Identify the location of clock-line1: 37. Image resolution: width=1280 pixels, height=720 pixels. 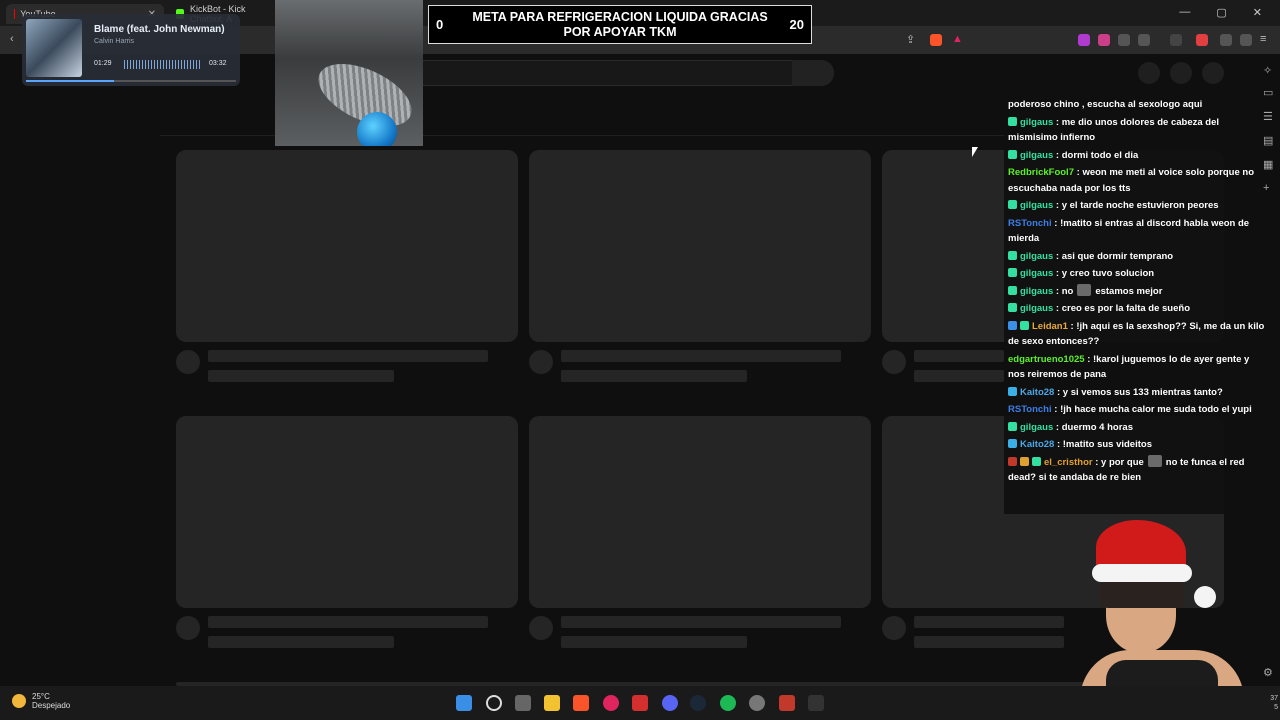
(1274, 698).